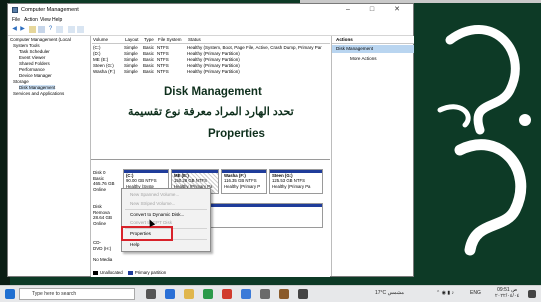  I want to click on taskbar-search-input: Type here to search, so click(77, 294).